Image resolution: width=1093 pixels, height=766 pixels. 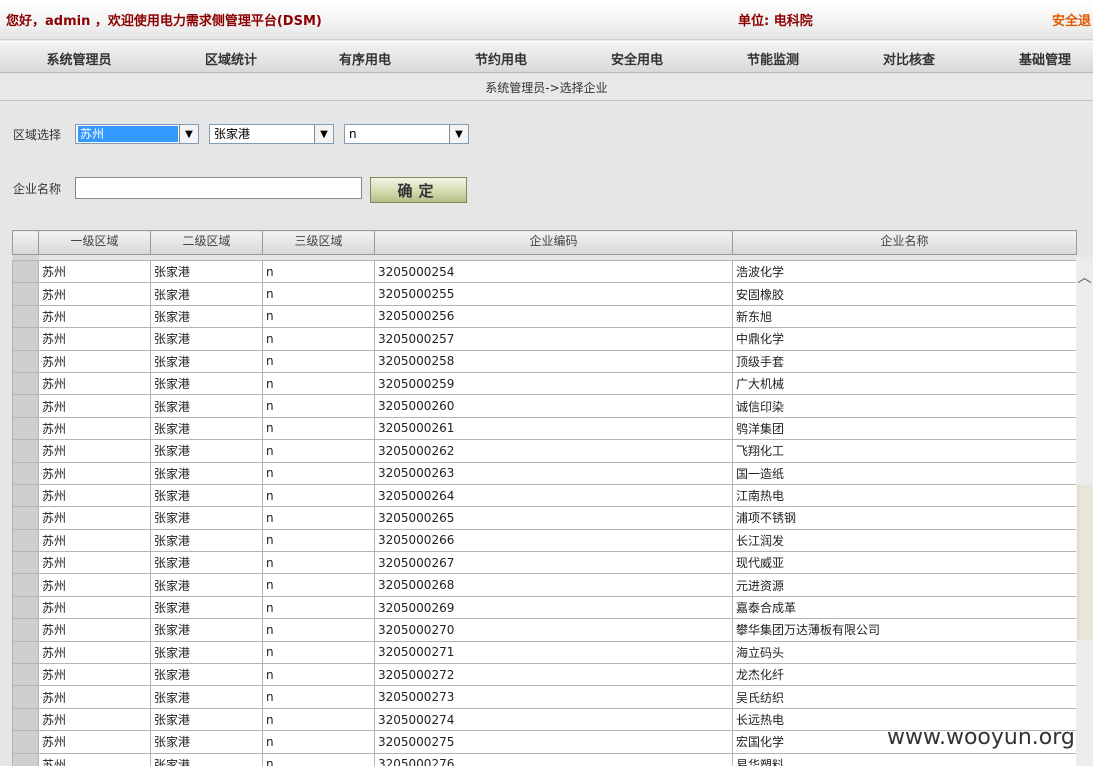 What do you see at coordinates (544, 495) in the screenshot?
I see `table-row: 苏州 张家港 n 3205000264 江南热电` at bounding box center [544, 495].